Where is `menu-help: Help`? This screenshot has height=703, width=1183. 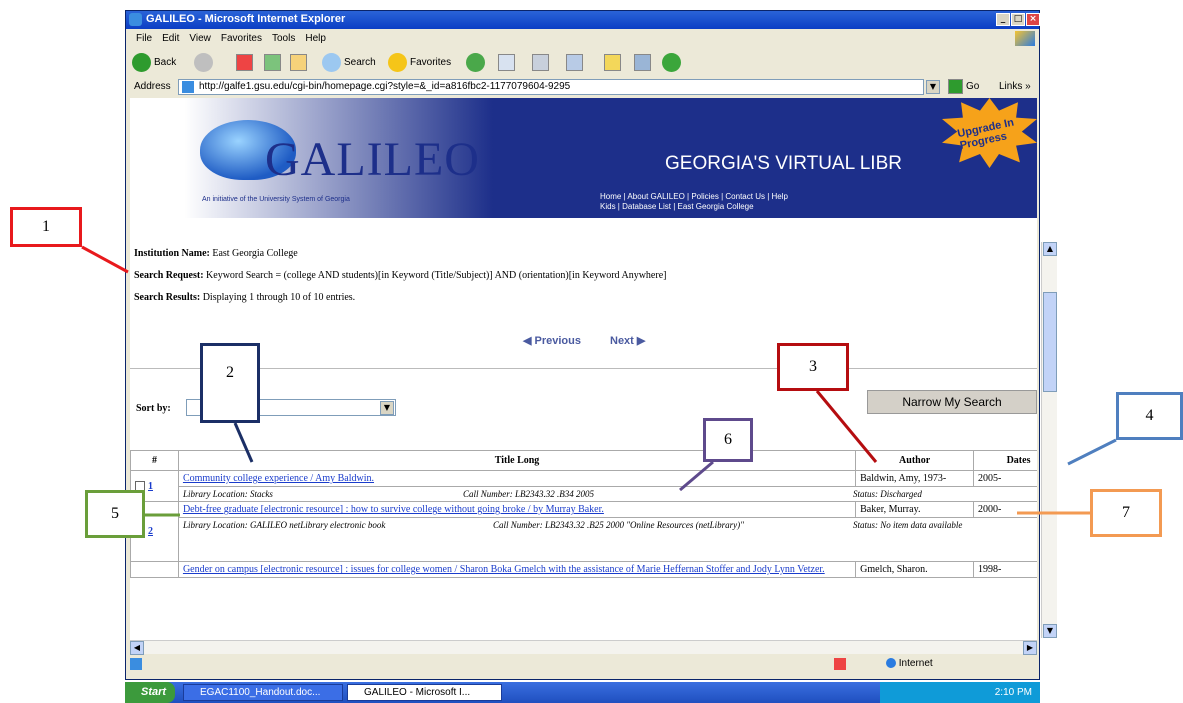 menu-help: Help is located at coordinates (315, 38).